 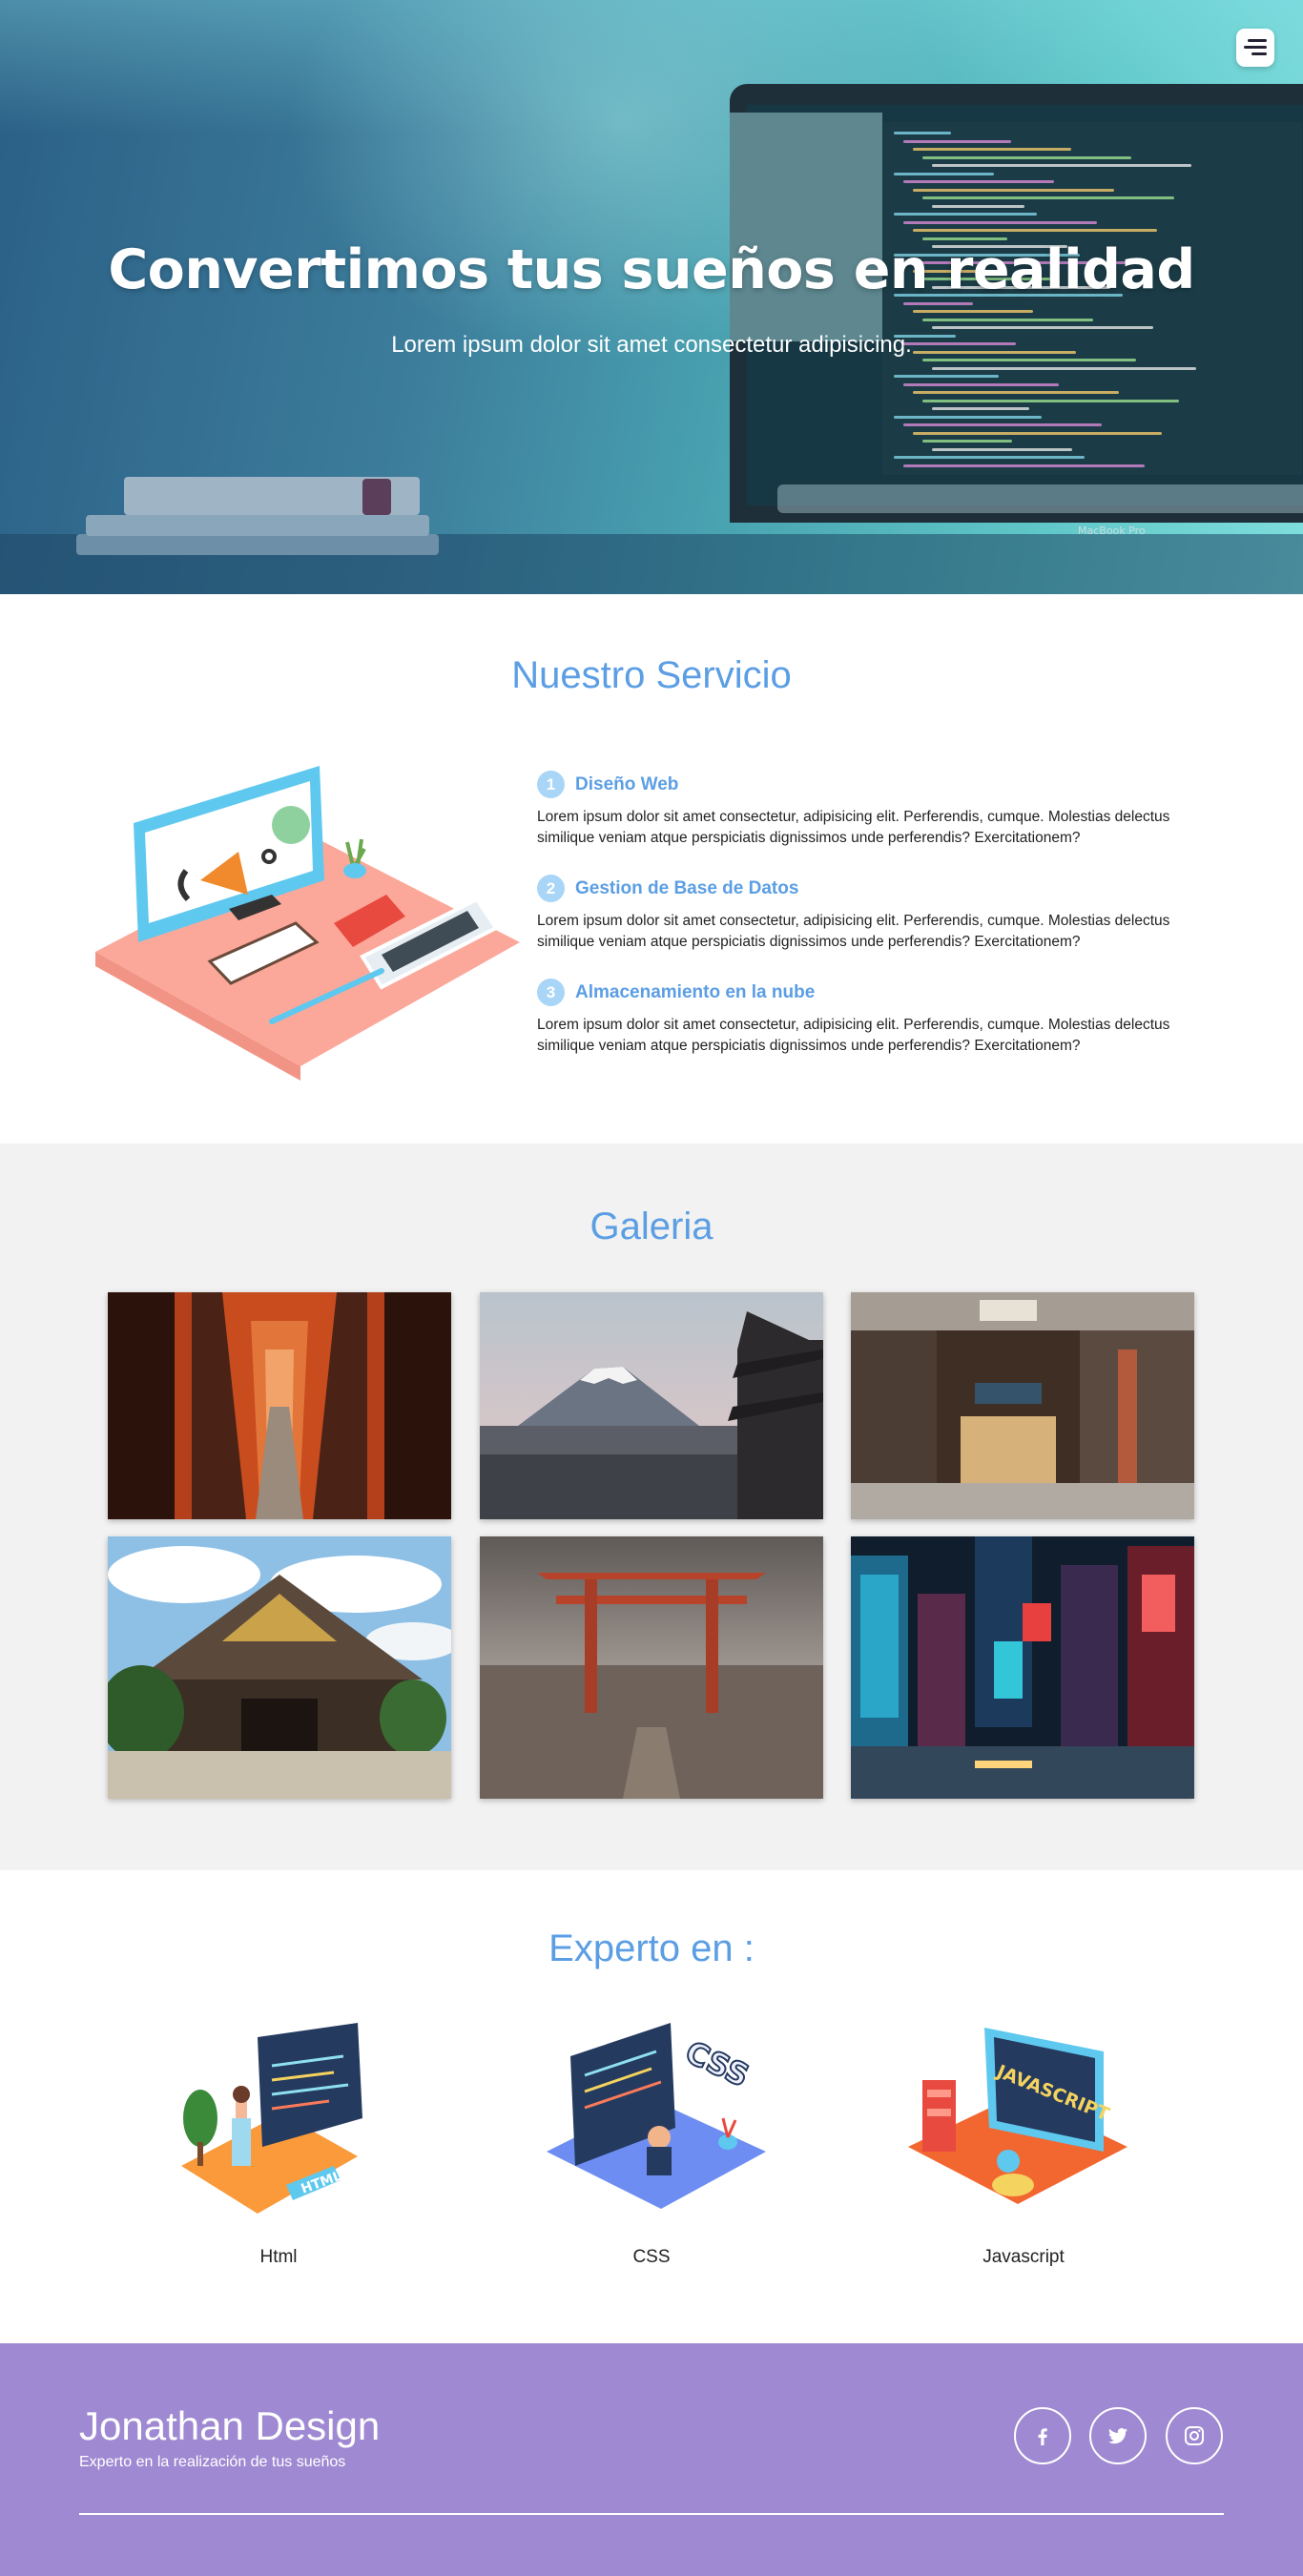 What do you see at coordinates (551, 784) in the screenshot?
I see `service-number: 1` at bounding box center [551, 784].